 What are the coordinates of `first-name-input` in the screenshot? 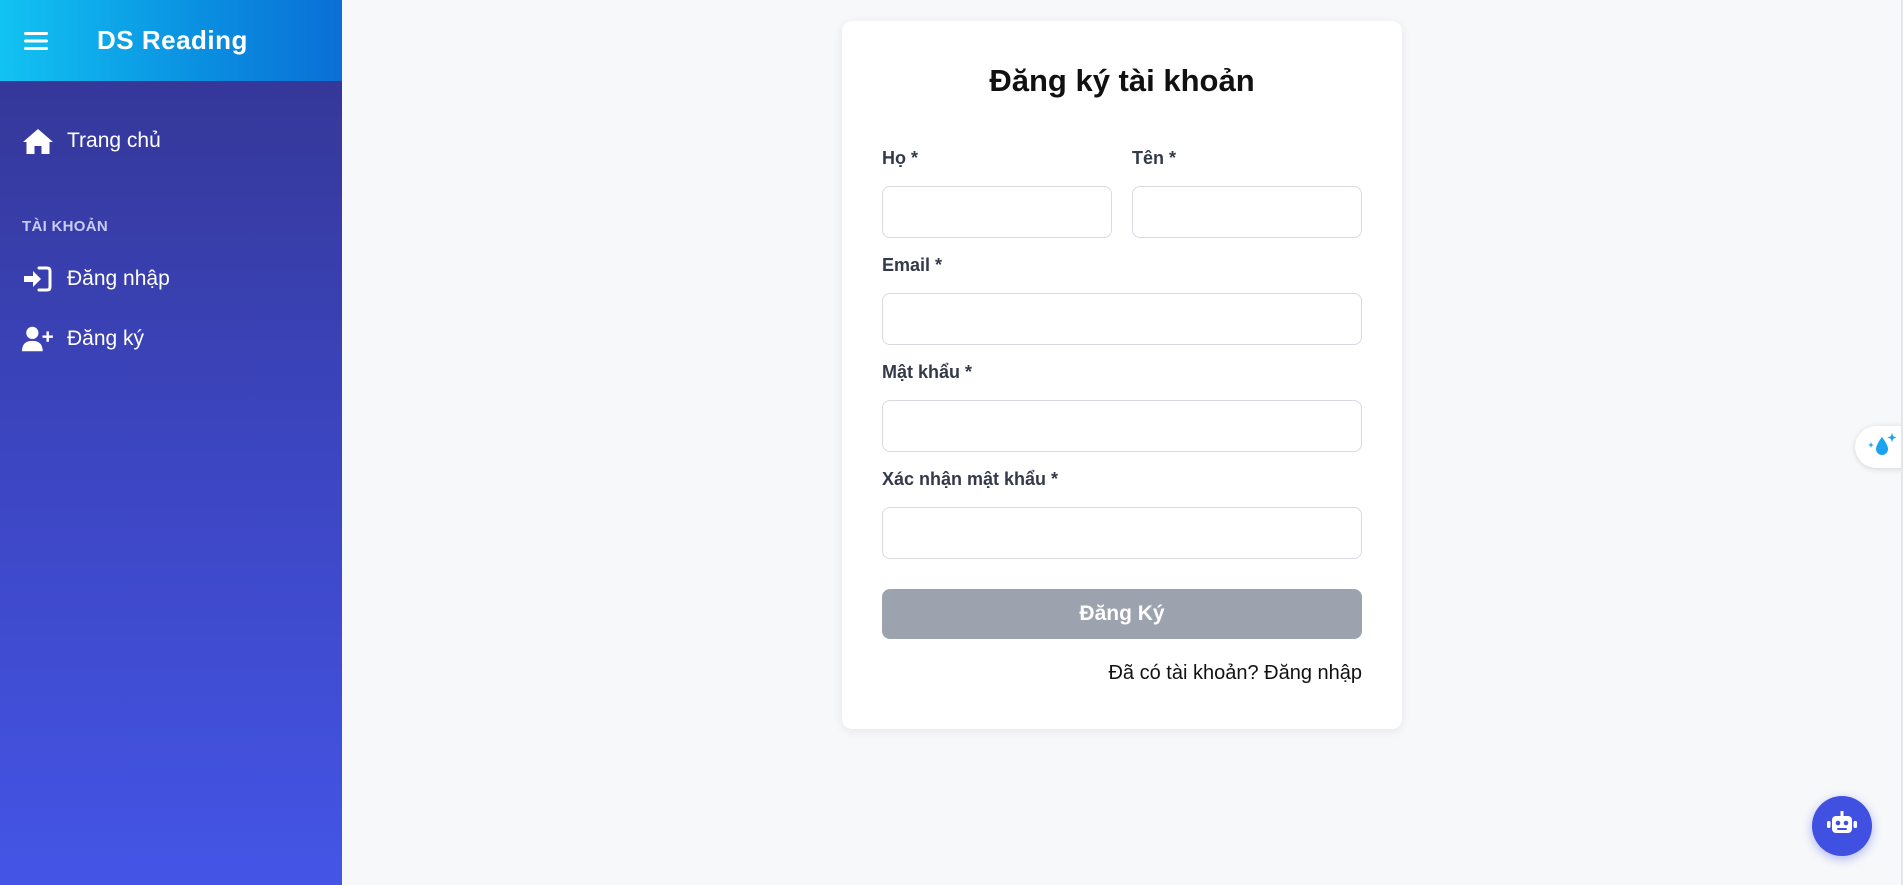 It's located at (1247, 212).